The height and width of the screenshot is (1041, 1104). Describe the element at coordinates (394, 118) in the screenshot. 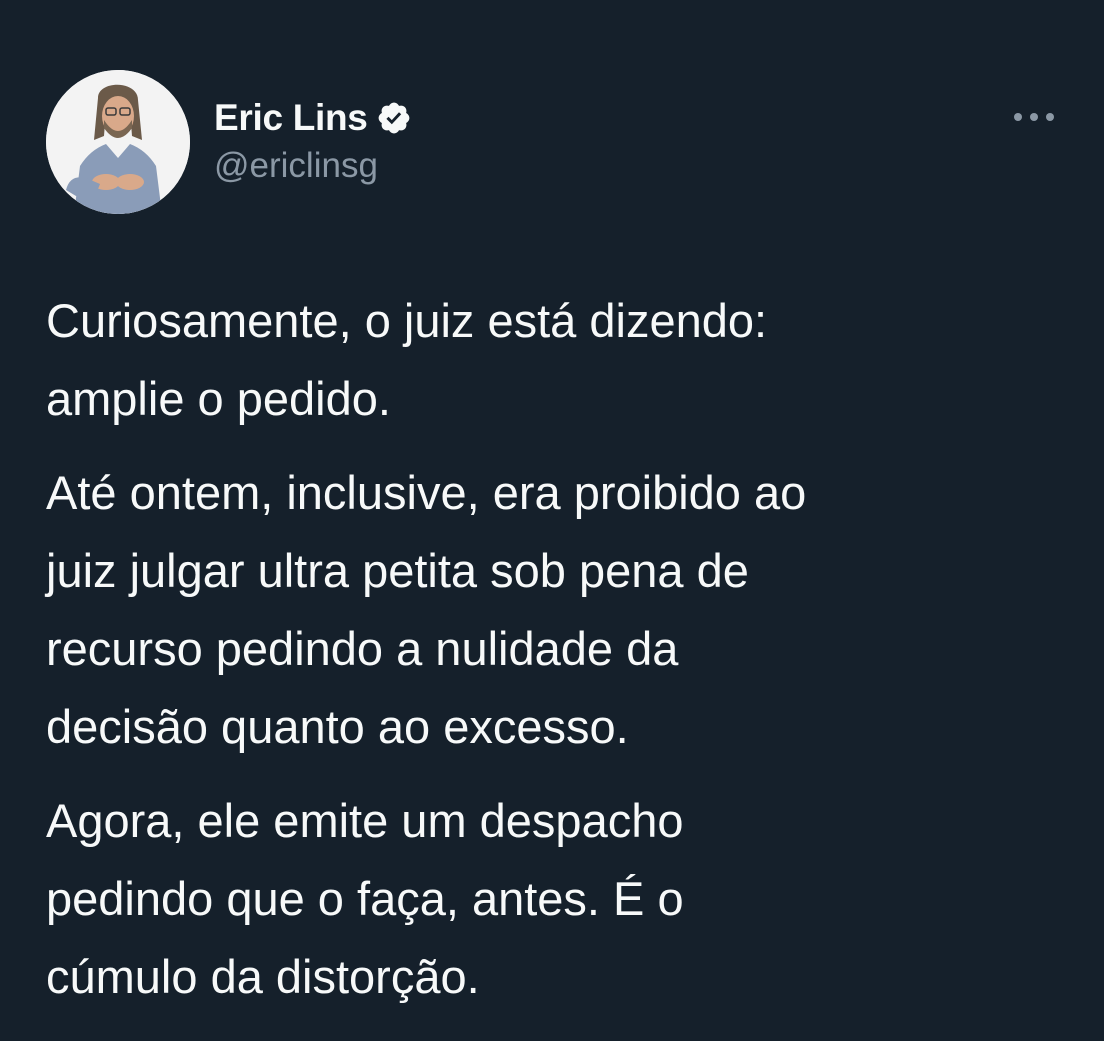

I see `verified-badge-icon` at that location.